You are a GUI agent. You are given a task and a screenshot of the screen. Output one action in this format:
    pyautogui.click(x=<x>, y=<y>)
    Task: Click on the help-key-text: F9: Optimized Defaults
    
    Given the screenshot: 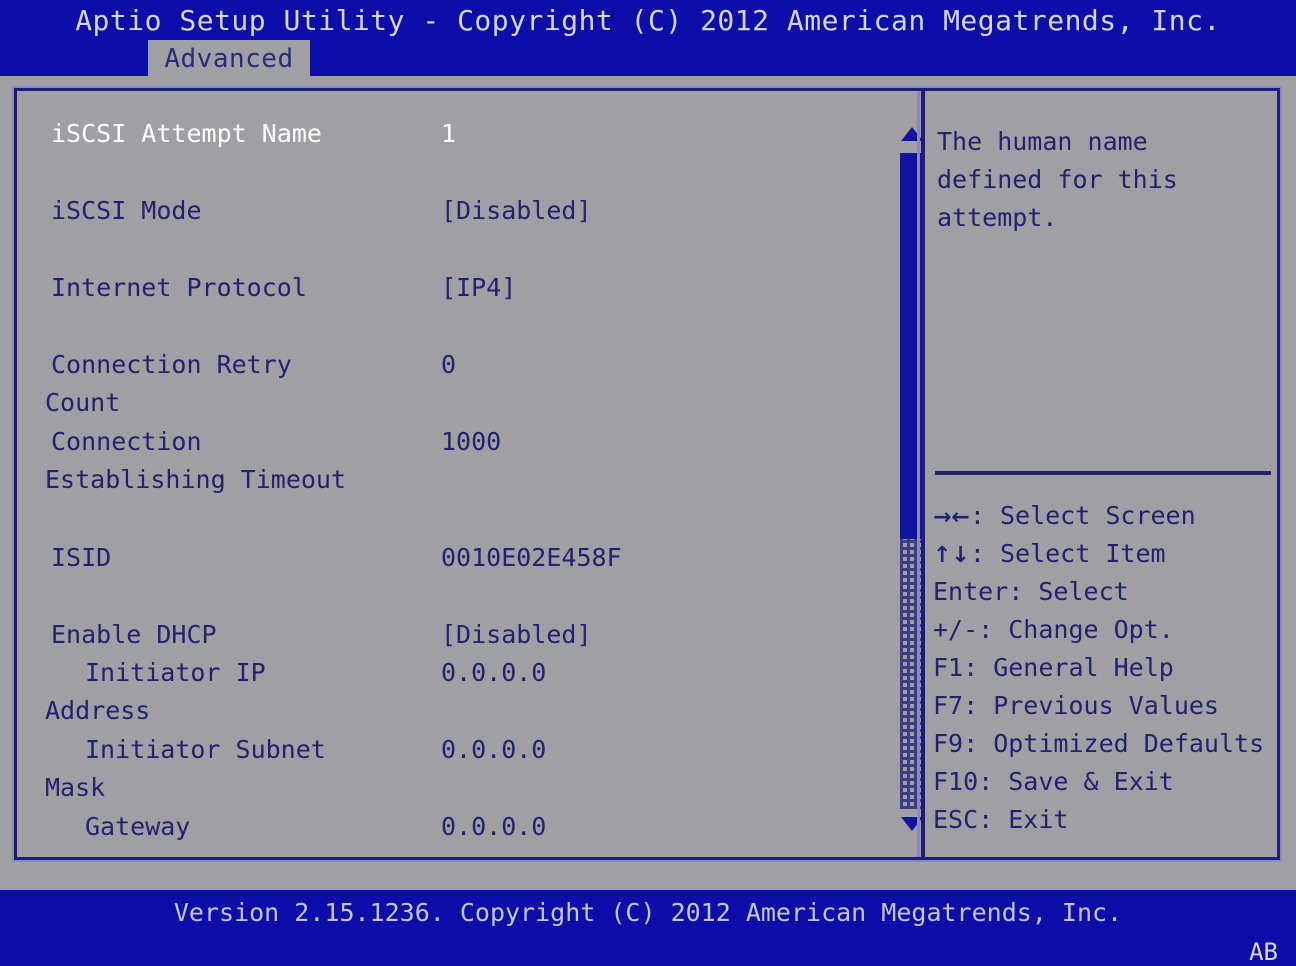 What is the action you would take?
    pyautogui.click(x=1099, y=743)
    